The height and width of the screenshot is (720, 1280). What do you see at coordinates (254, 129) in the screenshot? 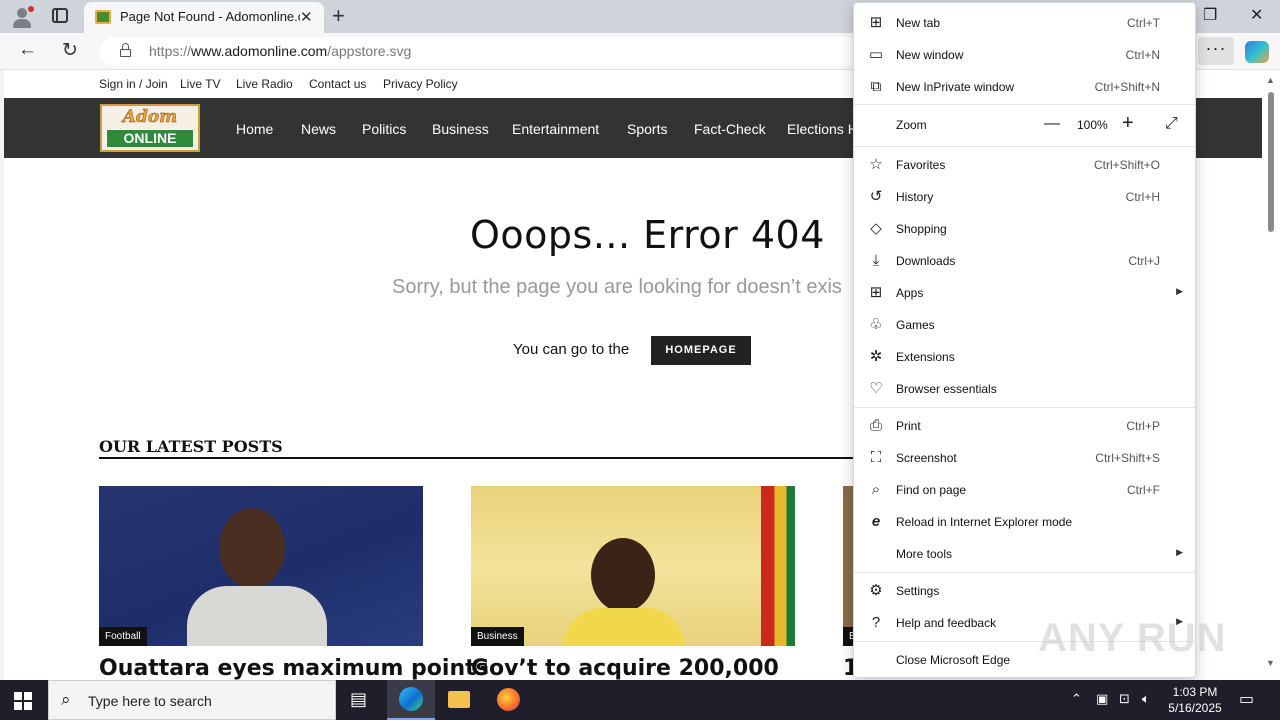
I see `nav-home: Home` at bounding box center [254, 129].